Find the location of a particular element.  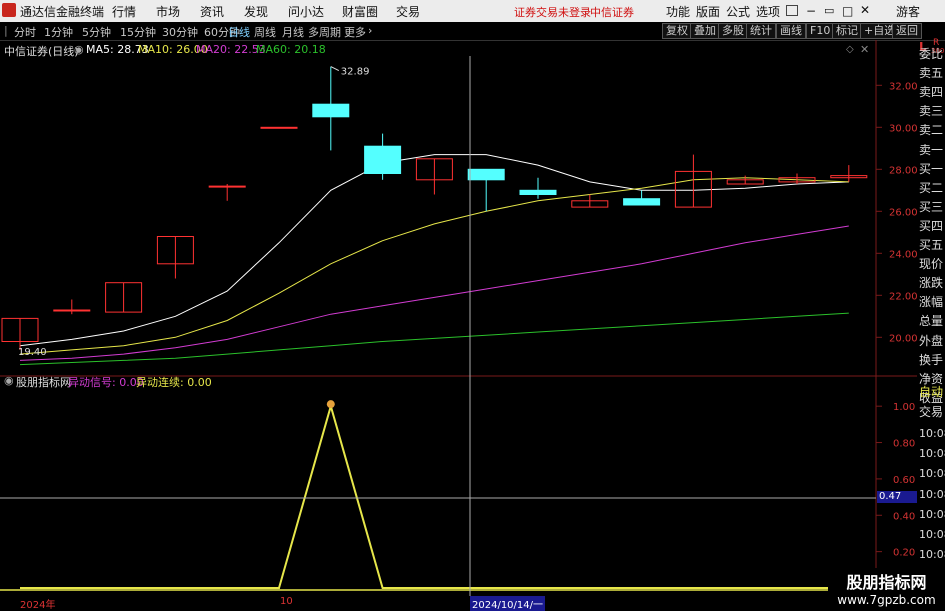

sub-indicator-name: 股朋指标网 is located at coordinates (43, 382).